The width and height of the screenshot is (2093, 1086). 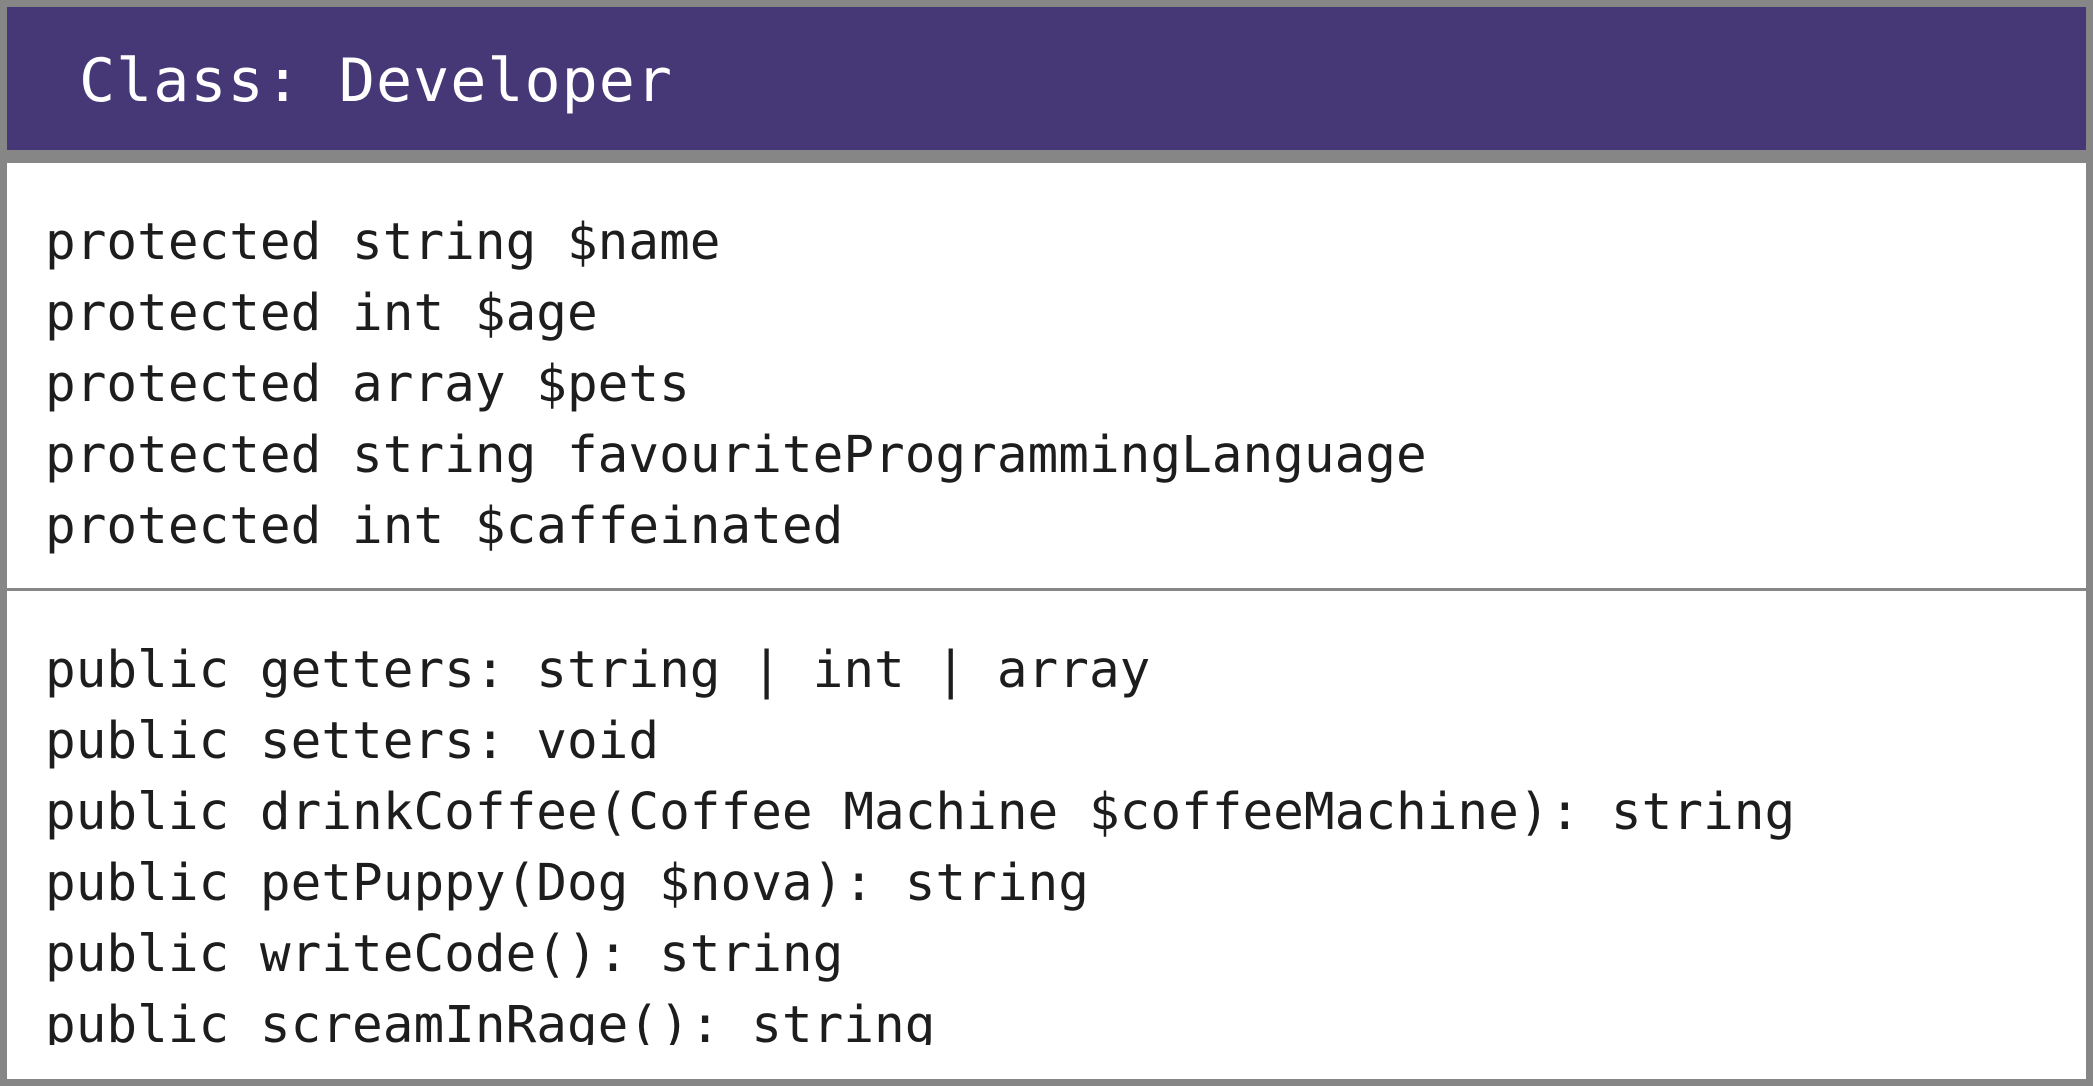 I want to click on attribute-item: protected string $name, so click(x=383, y=242).